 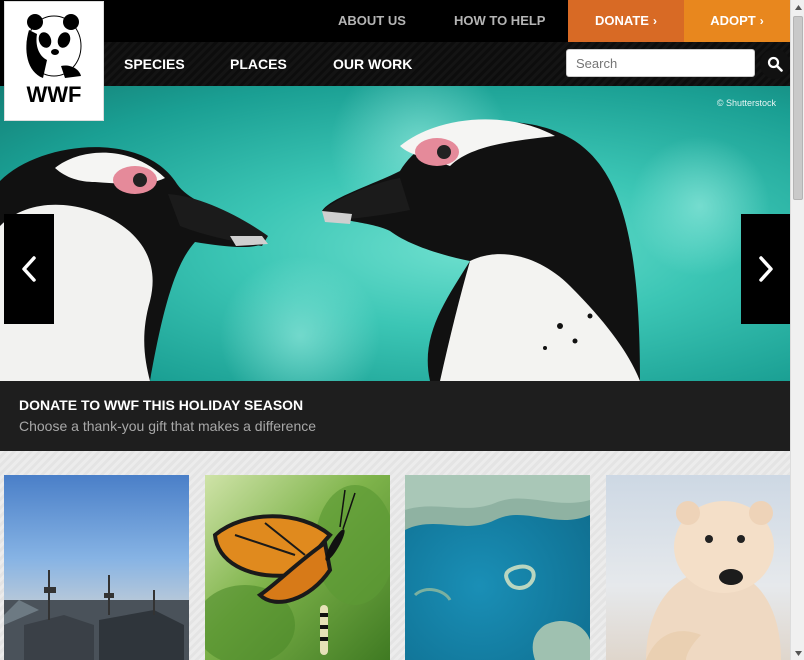 I want to click on page-scrollbar, so click(x=797, y=330).